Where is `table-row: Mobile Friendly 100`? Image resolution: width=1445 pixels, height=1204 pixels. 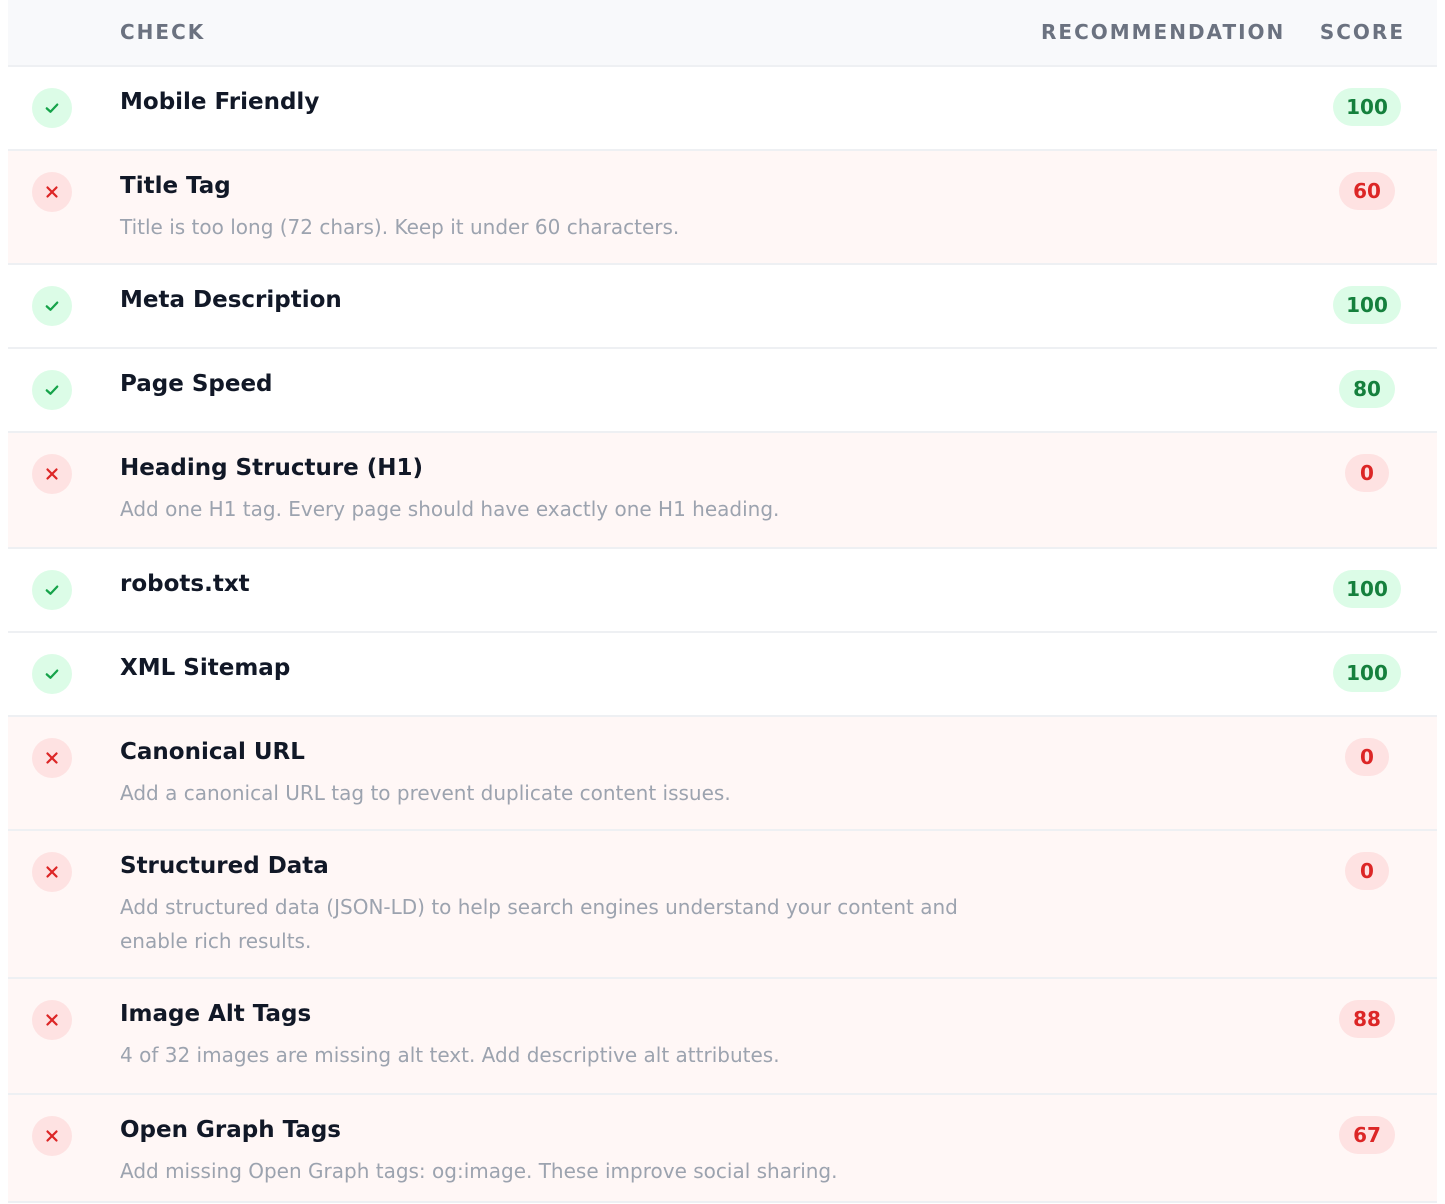
table-row: Mobile Friendly 100 is located at coordinates (722, 109).